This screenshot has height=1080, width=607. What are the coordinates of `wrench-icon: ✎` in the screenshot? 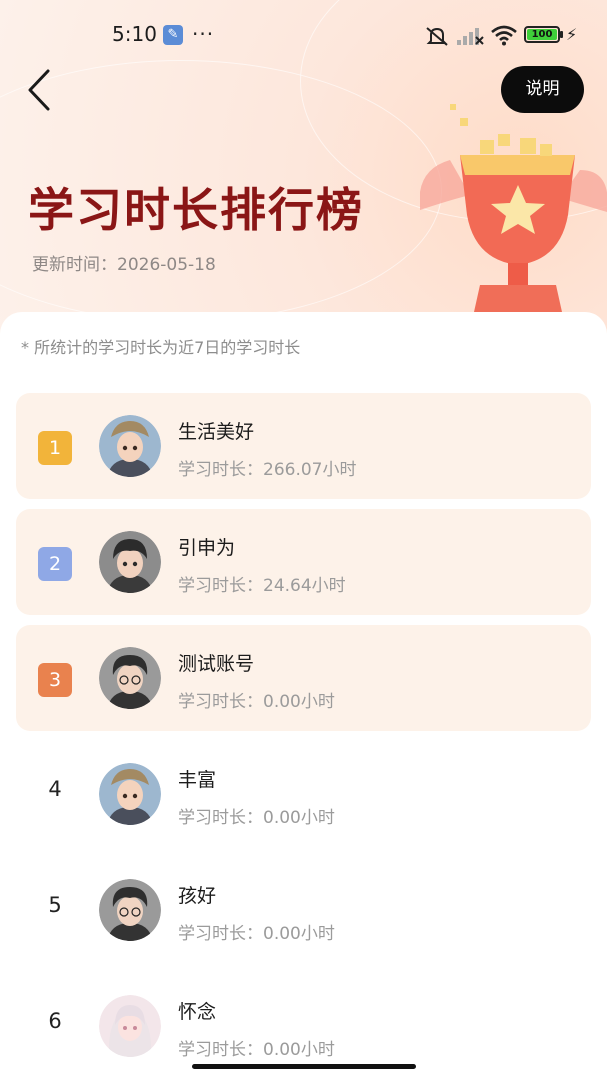 It's located at (173, 35).